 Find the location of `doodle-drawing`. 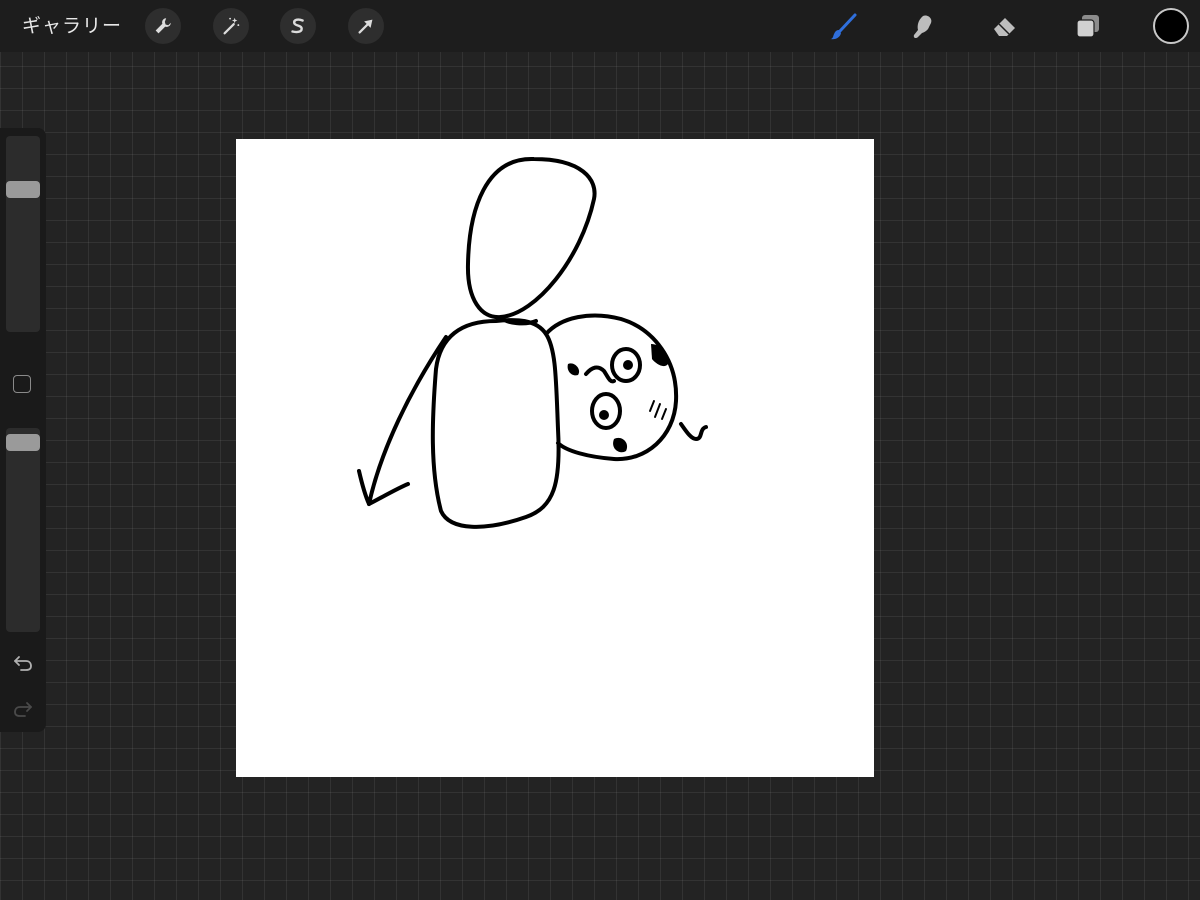

doodle-drawing is located at coordinates (532, 342).